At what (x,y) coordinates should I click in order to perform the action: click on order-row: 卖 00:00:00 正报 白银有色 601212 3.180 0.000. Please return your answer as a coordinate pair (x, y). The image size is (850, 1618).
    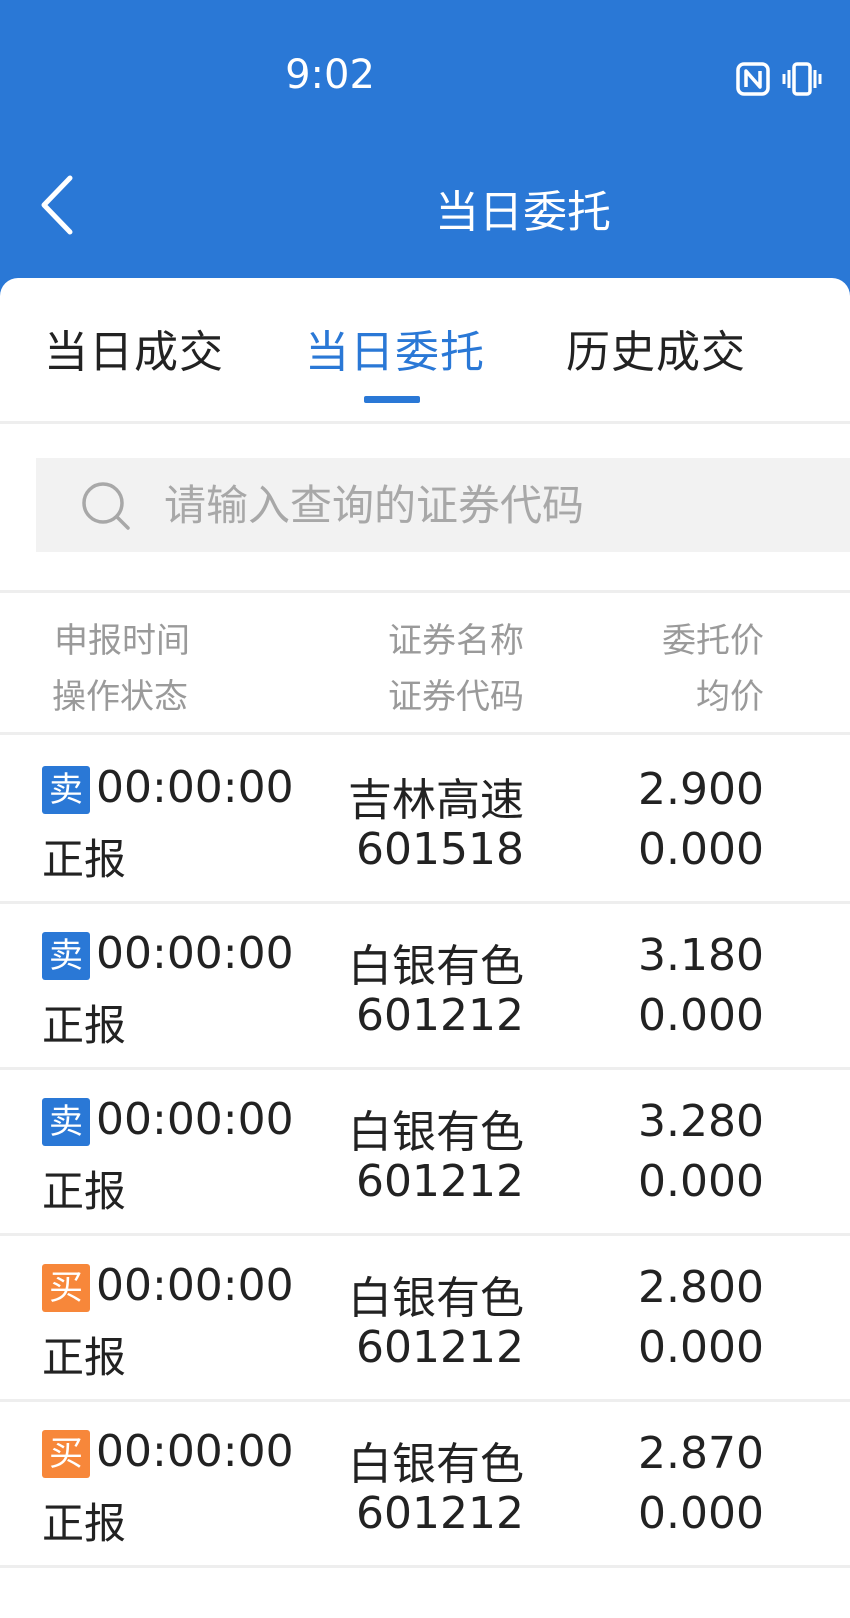
    Looking at the image, I should click on (425, 987).